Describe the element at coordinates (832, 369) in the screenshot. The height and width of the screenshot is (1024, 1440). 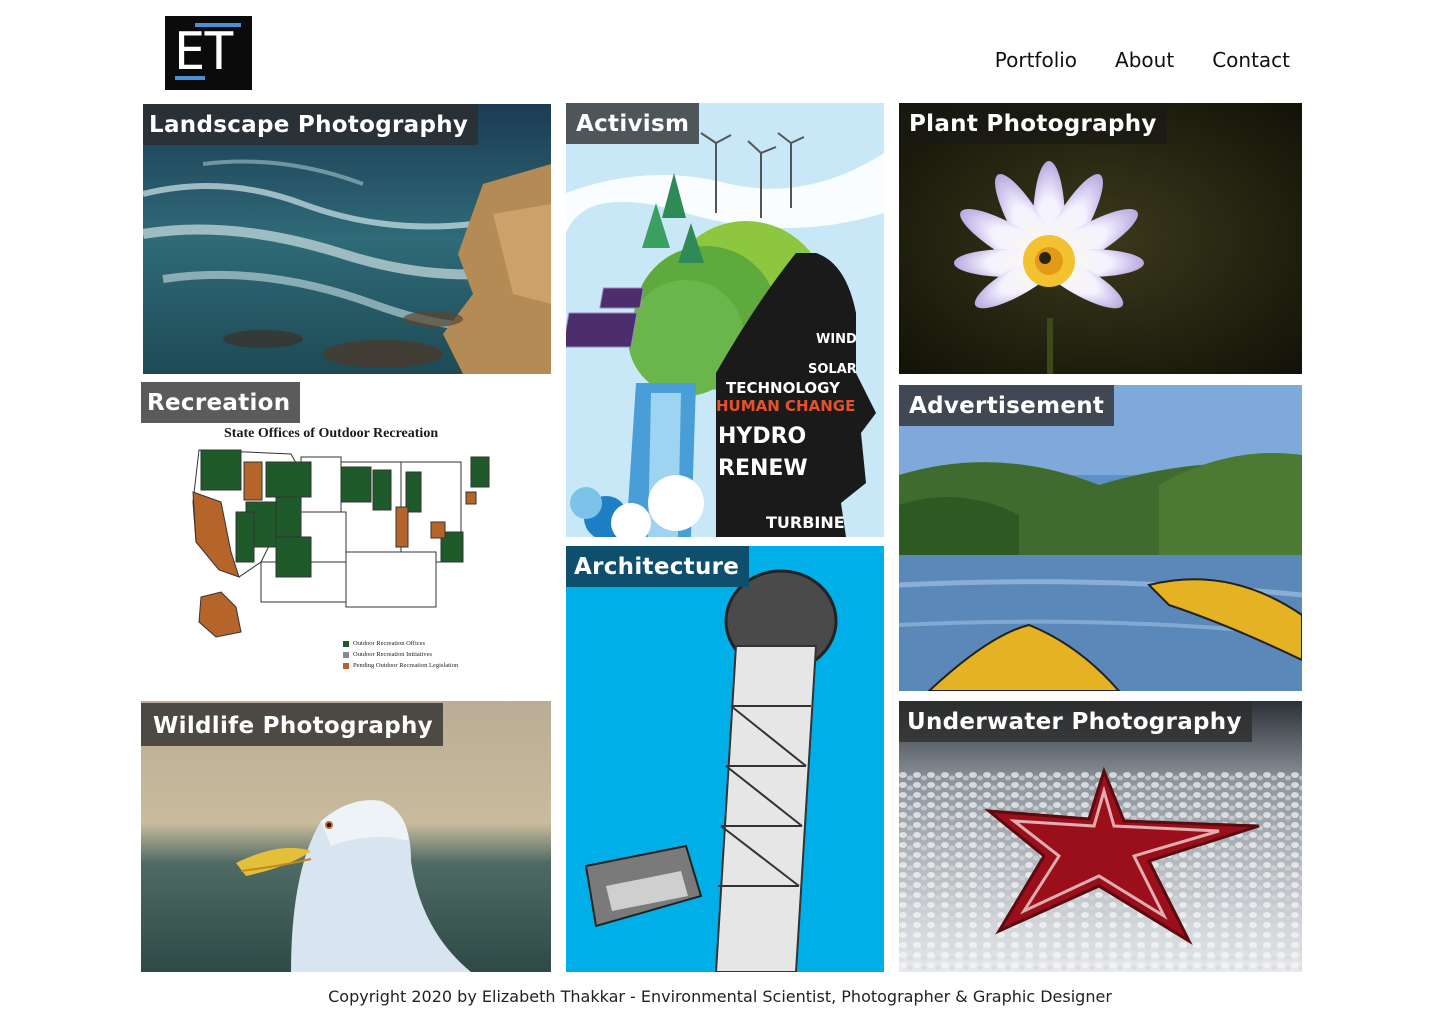
I see `word-solar: SOLAR` at that location.